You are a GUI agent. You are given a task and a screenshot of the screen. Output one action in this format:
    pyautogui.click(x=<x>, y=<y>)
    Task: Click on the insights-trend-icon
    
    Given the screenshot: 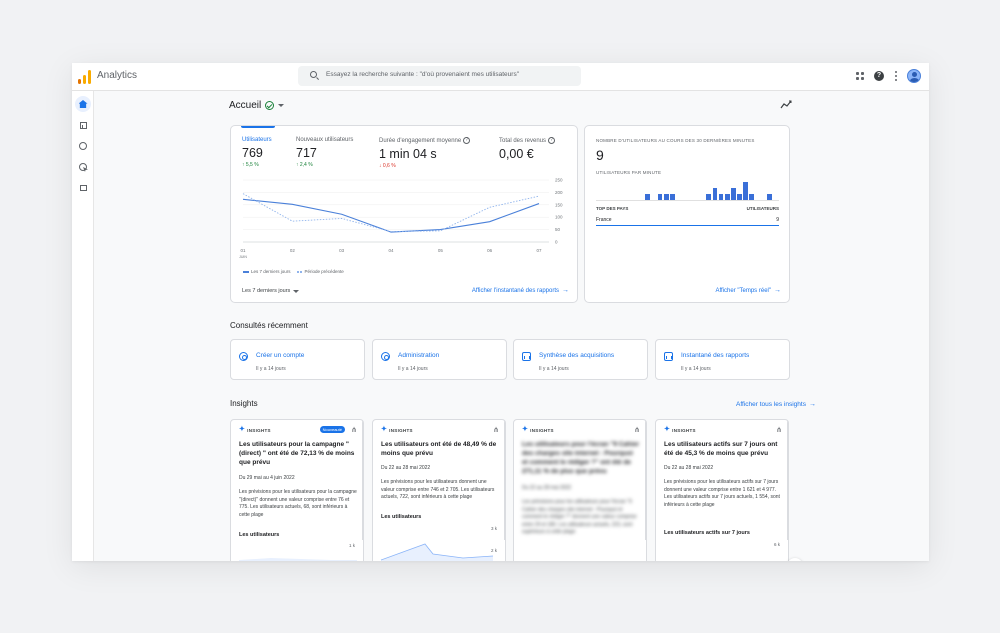 What is the action you would take?
    pyautogui.click(x=786, y=105)
    